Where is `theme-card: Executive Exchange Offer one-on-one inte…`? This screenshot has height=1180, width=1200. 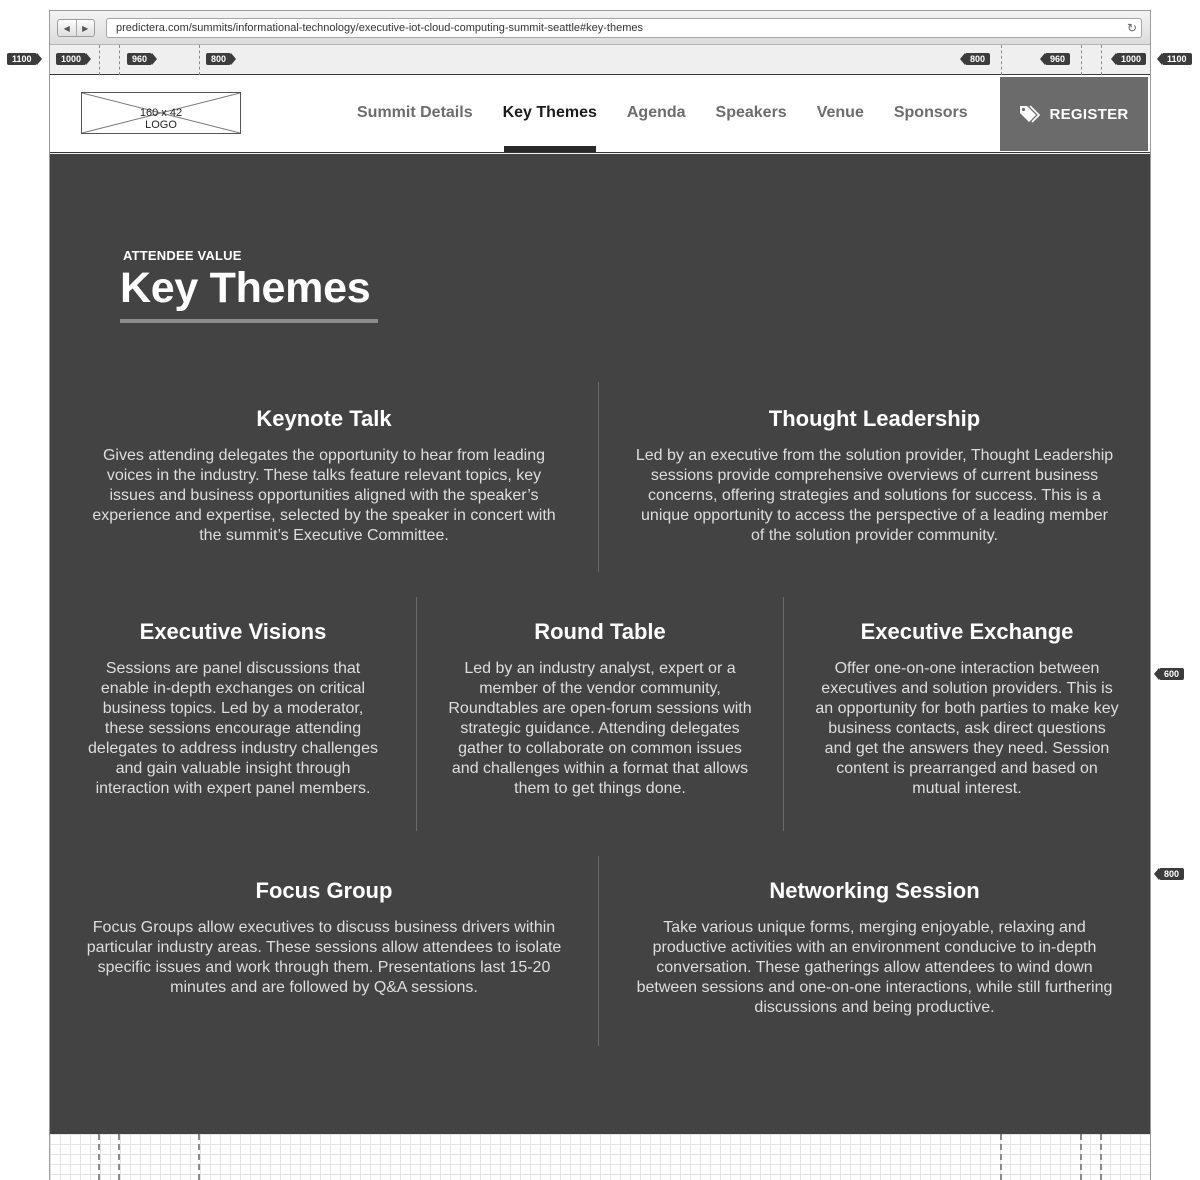
theme-card: Executive Exchange Offer one-on-one inte… is located at coordinates (966, 714).